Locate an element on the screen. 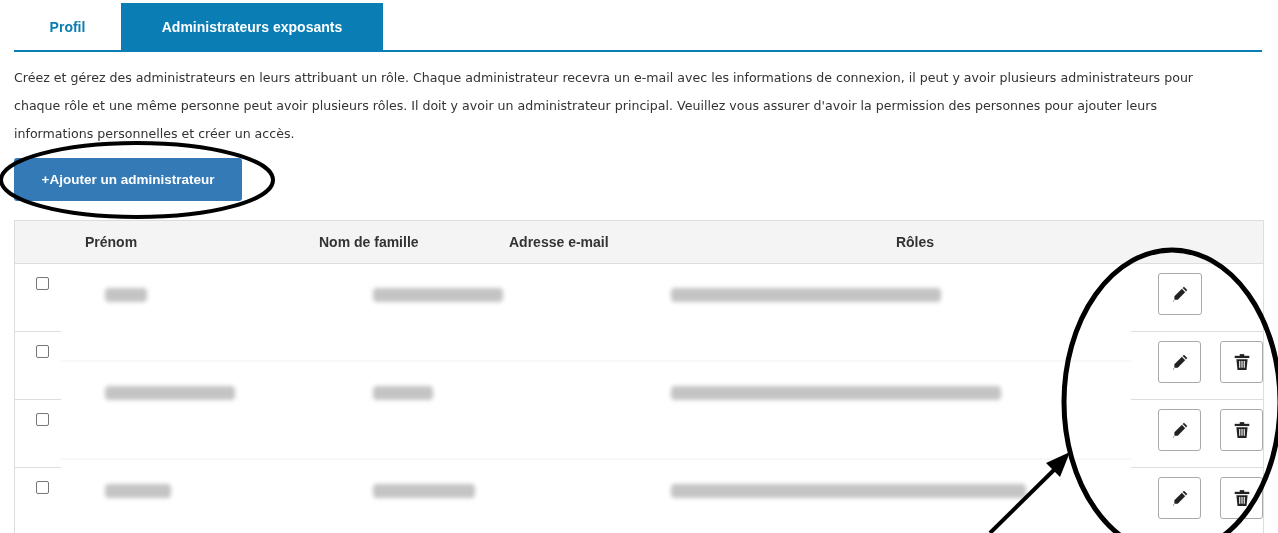 This screenshot has width=1278, height=533. column-header: Prénom is located at coordinates (111, 242).